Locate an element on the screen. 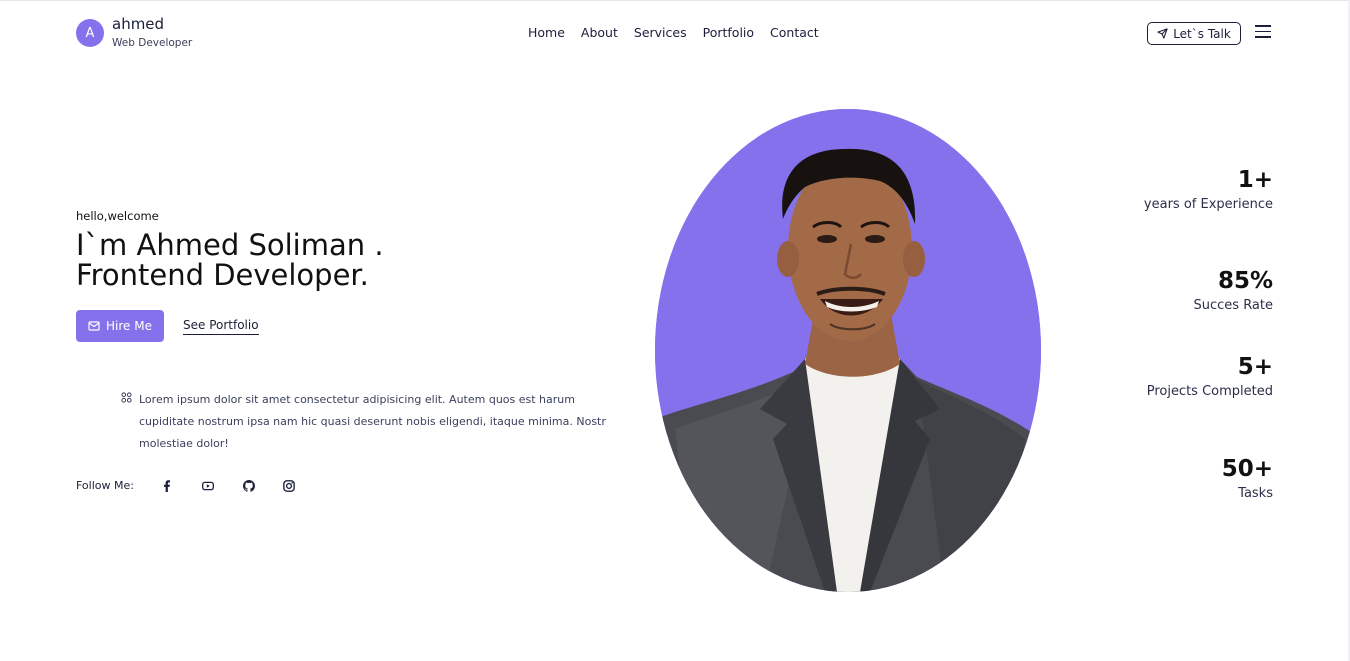  stat-value: 50+ is located at coordinates (1247, 469).